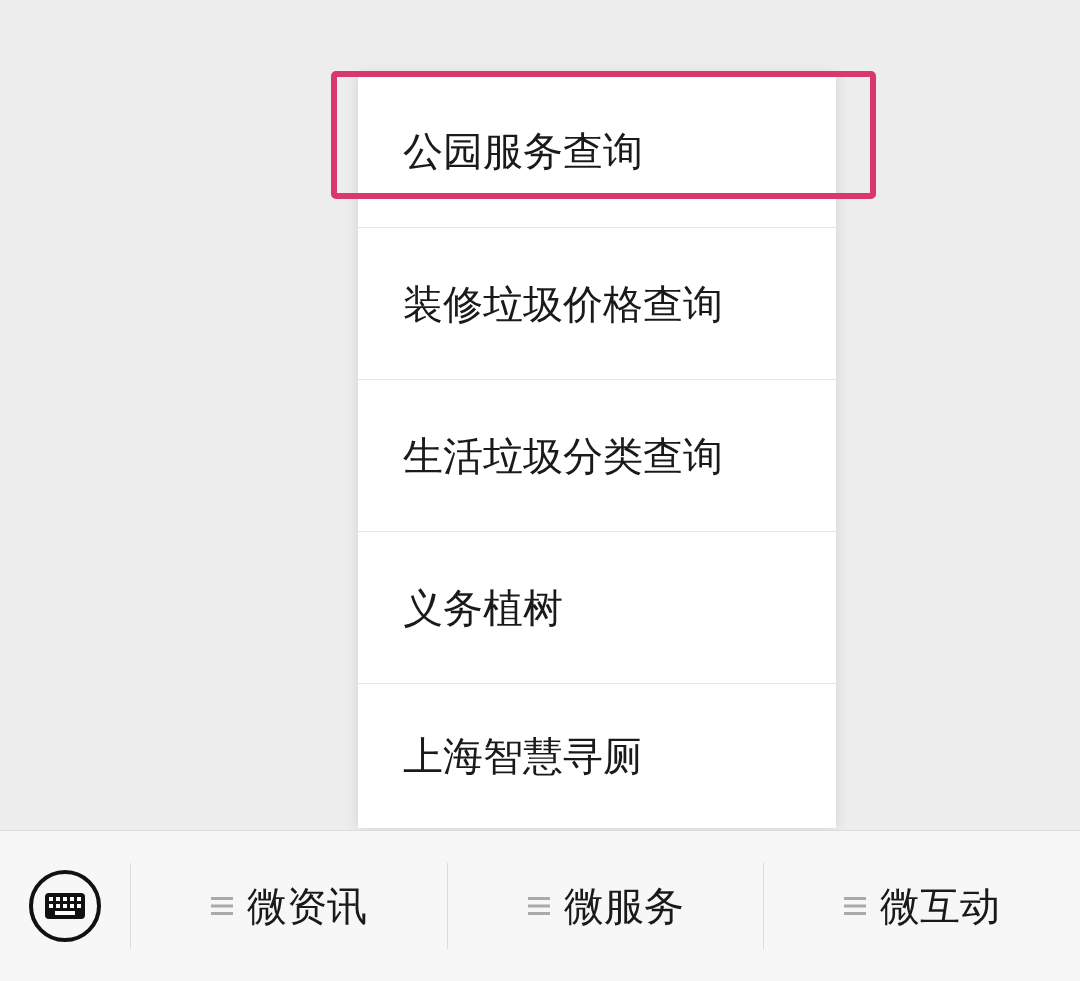 The image size is (1080, 981). I want to click on menu-tab: 微资讯, so click(288, 906).